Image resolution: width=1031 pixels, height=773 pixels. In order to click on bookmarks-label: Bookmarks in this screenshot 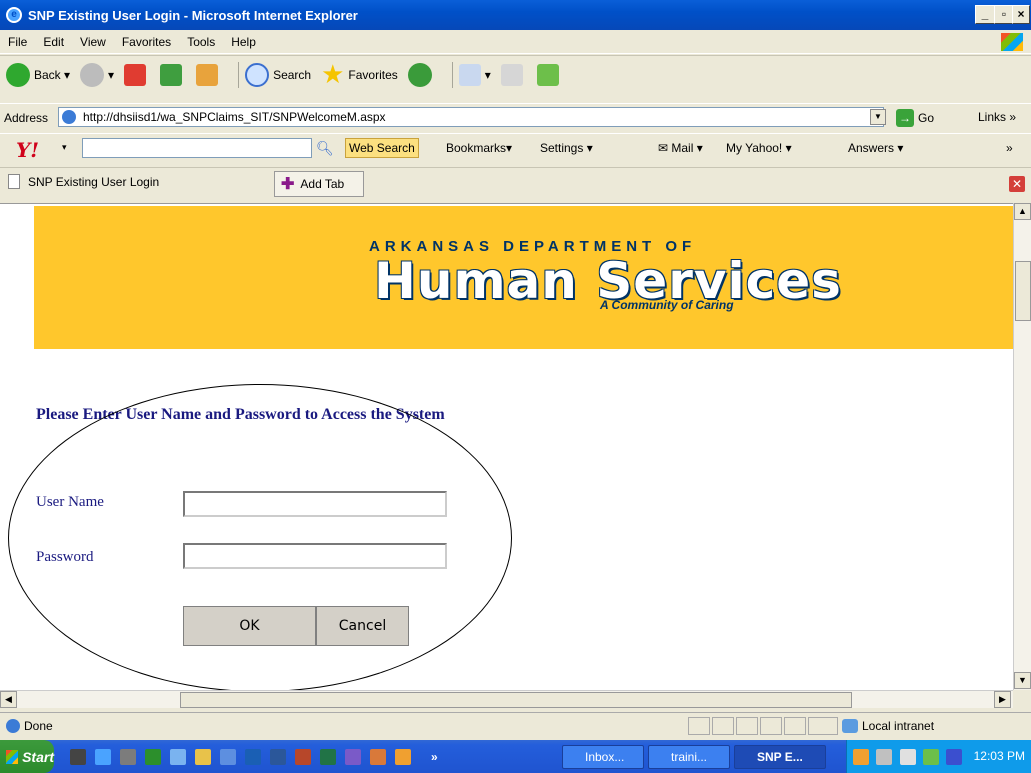, I will do `click(476, 148)`.